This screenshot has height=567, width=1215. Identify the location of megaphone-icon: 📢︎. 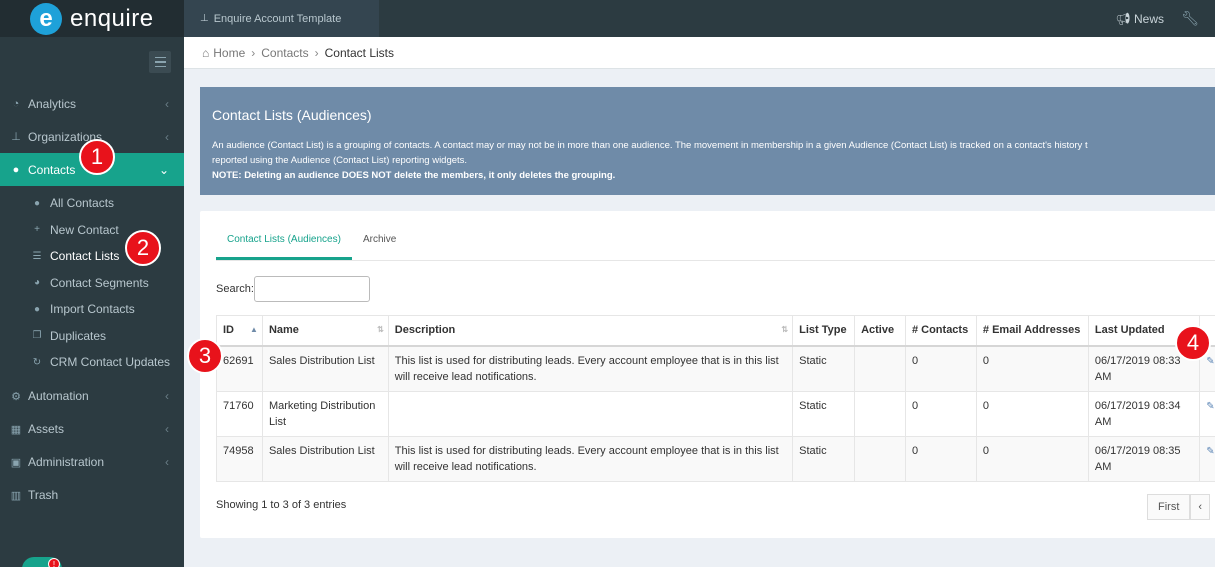
(1123, 19).